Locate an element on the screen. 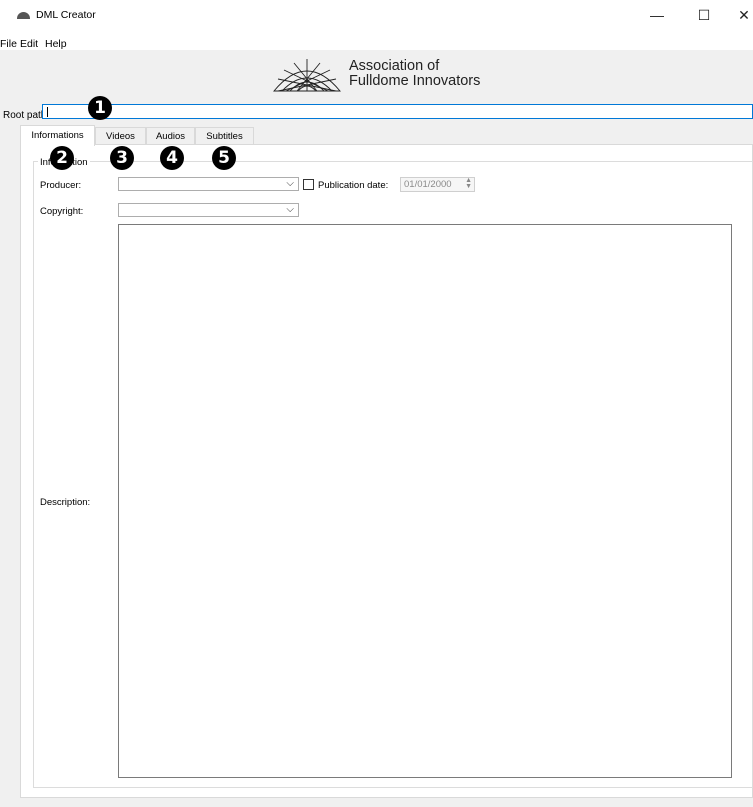  tab-subtitles: Subtitles is located at coordinates (224, 135).